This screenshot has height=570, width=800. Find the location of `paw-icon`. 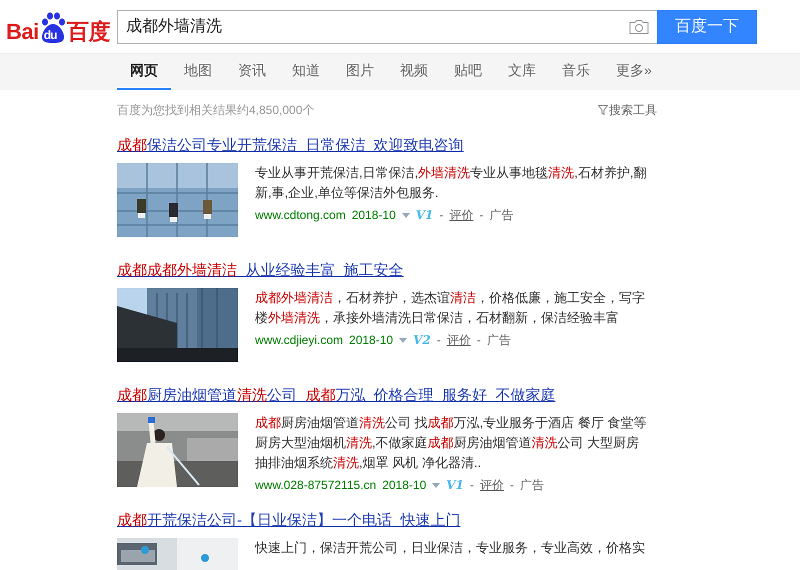

paw-icon is located at coordinates (53, 28).